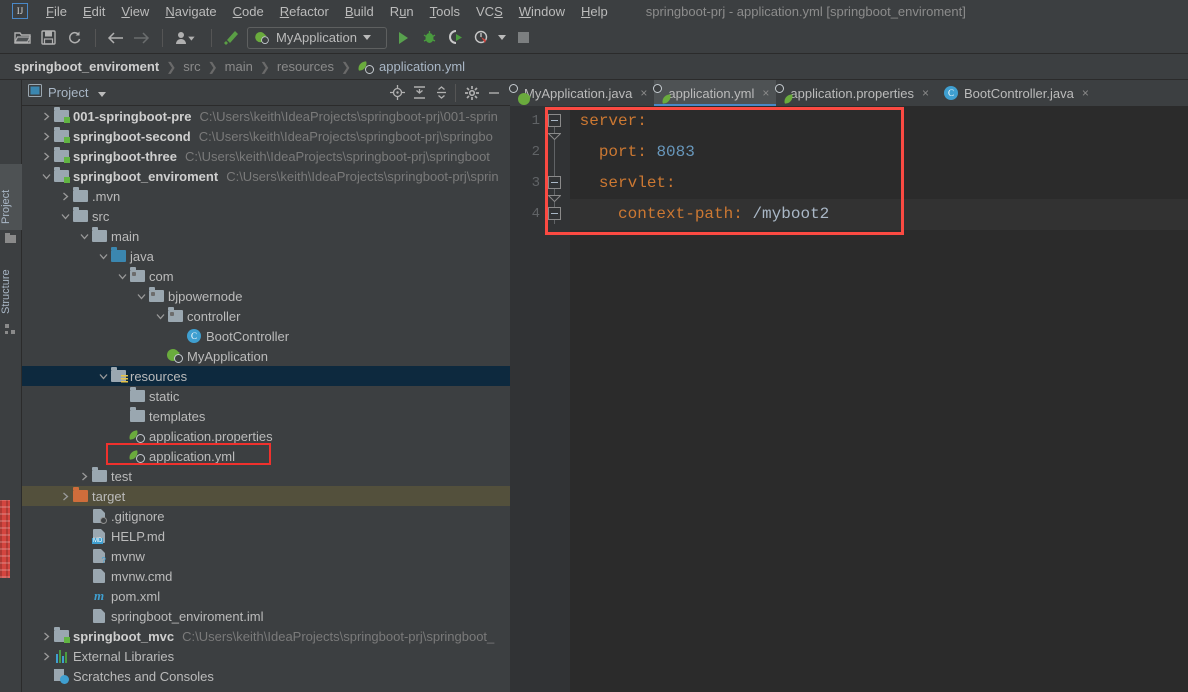 This screenshot has height=692, width=1188. What do you see at coordinates (102, 94) in the screenshot?
I see `project-view-chevron-down-icon` at bounding box center [102, 94].